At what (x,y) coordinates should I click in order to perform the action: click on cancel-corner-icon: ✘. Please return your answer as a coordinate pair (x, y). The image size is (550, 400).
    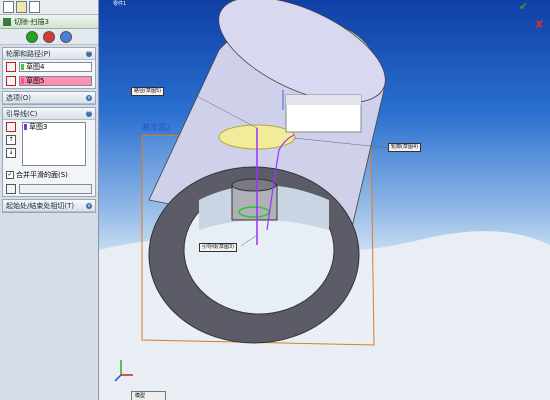
    Looking at the image, I should click on (539, 24).